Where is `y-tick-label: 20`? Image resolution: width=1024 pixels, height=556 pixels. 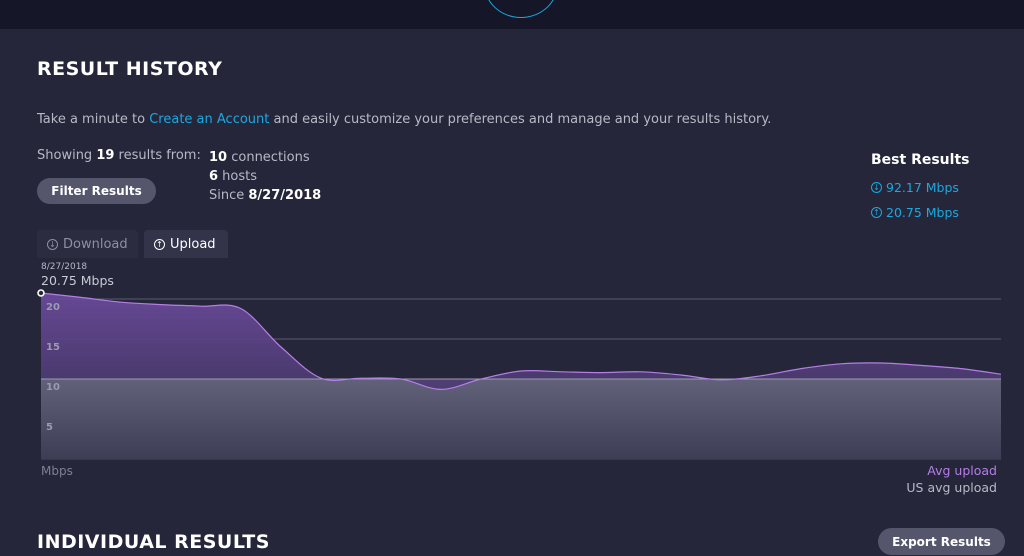 y-tick-label: 20 is located at coordinates (53, 307).